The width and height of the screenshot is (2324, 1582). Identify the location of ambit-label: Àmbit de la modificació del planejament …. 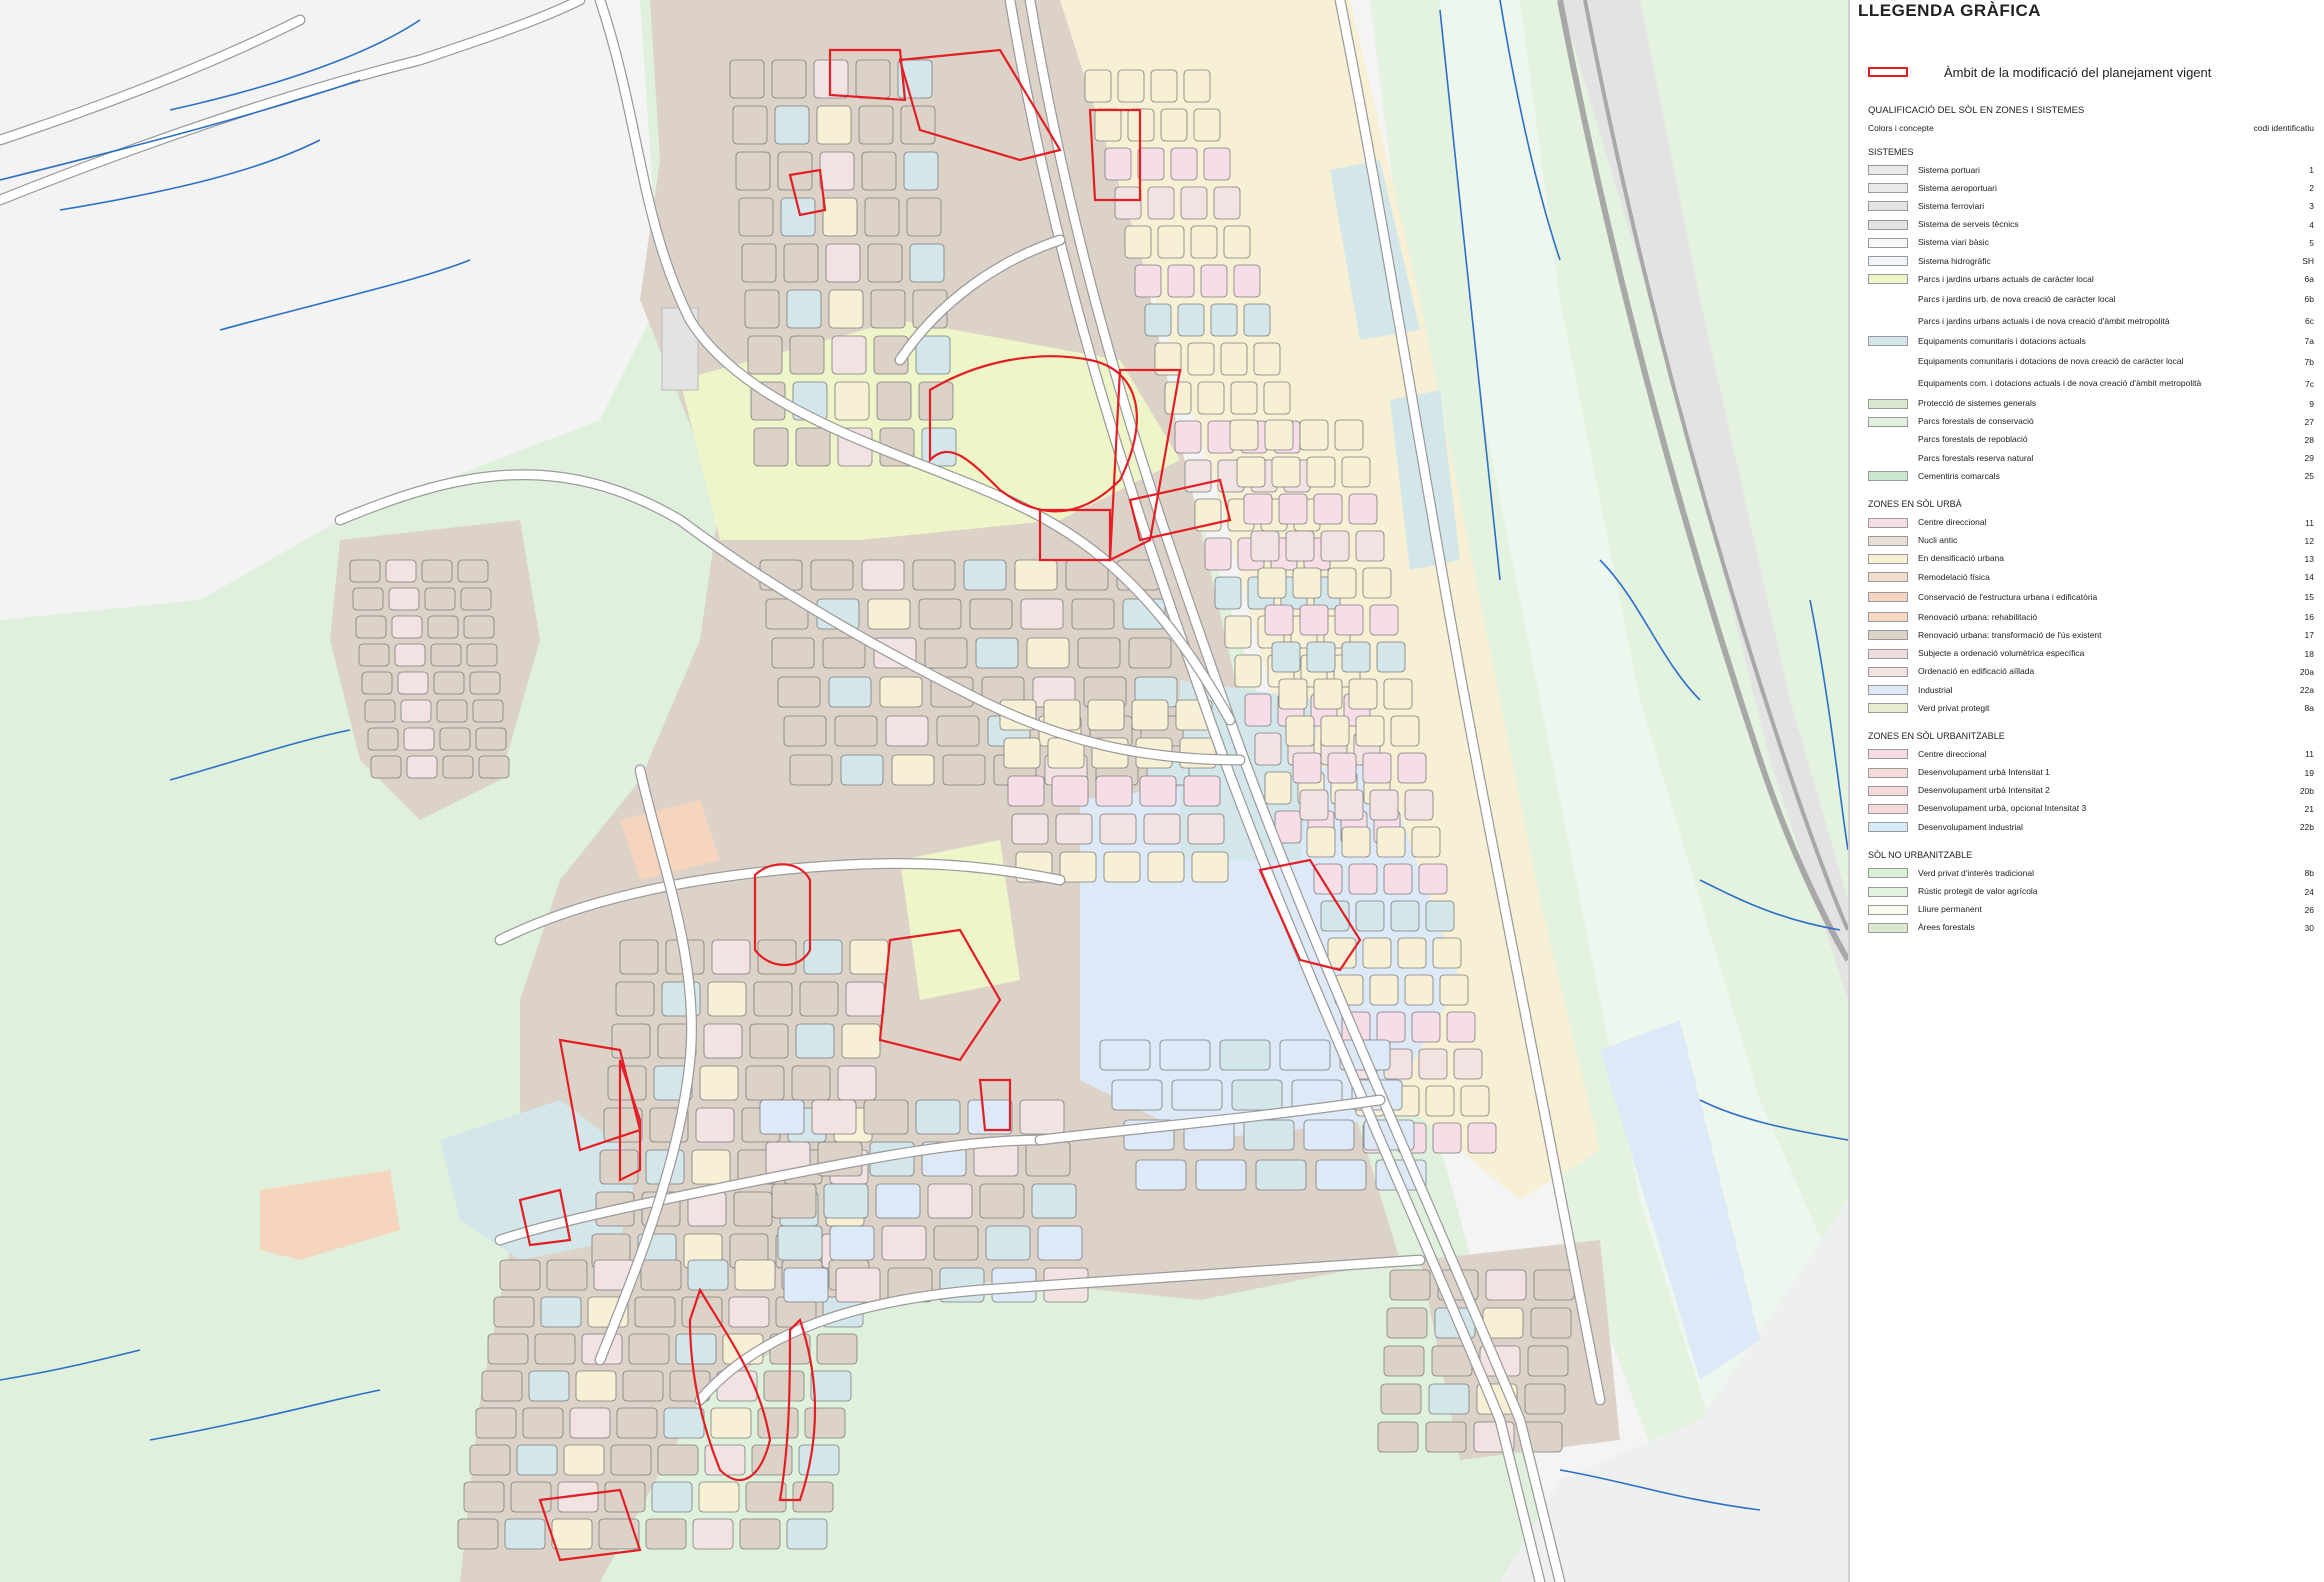
(2078, 72).